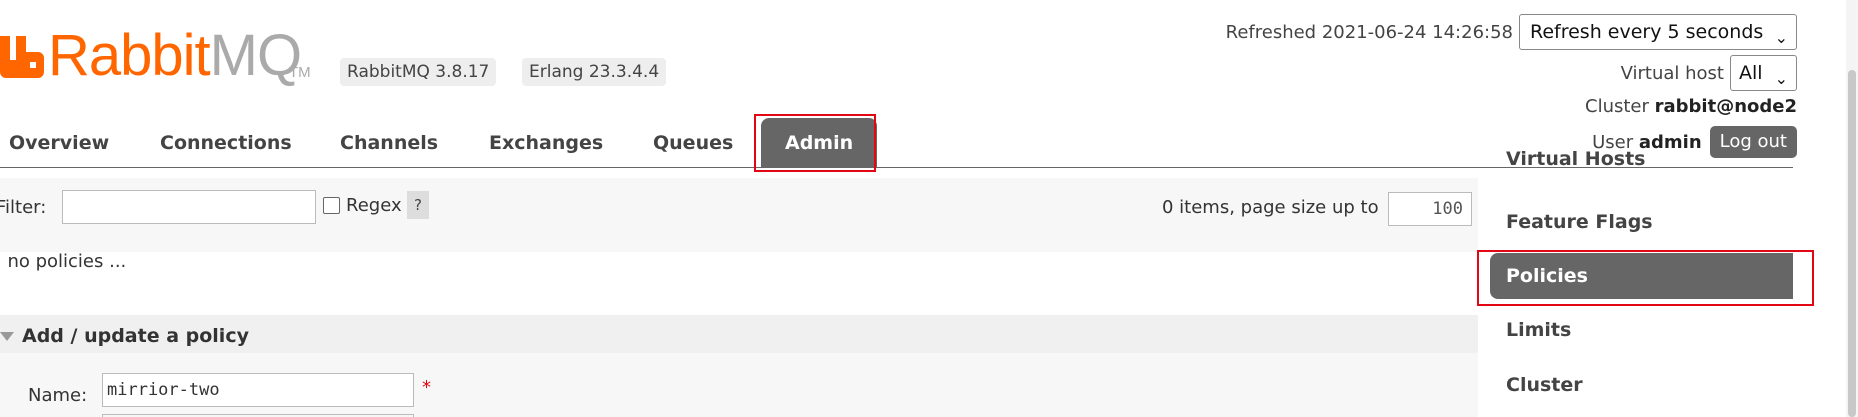 This screenshot has width=1858, height=417. I want to click on add-policy-title: Add / update a policy, so click(135, 336).